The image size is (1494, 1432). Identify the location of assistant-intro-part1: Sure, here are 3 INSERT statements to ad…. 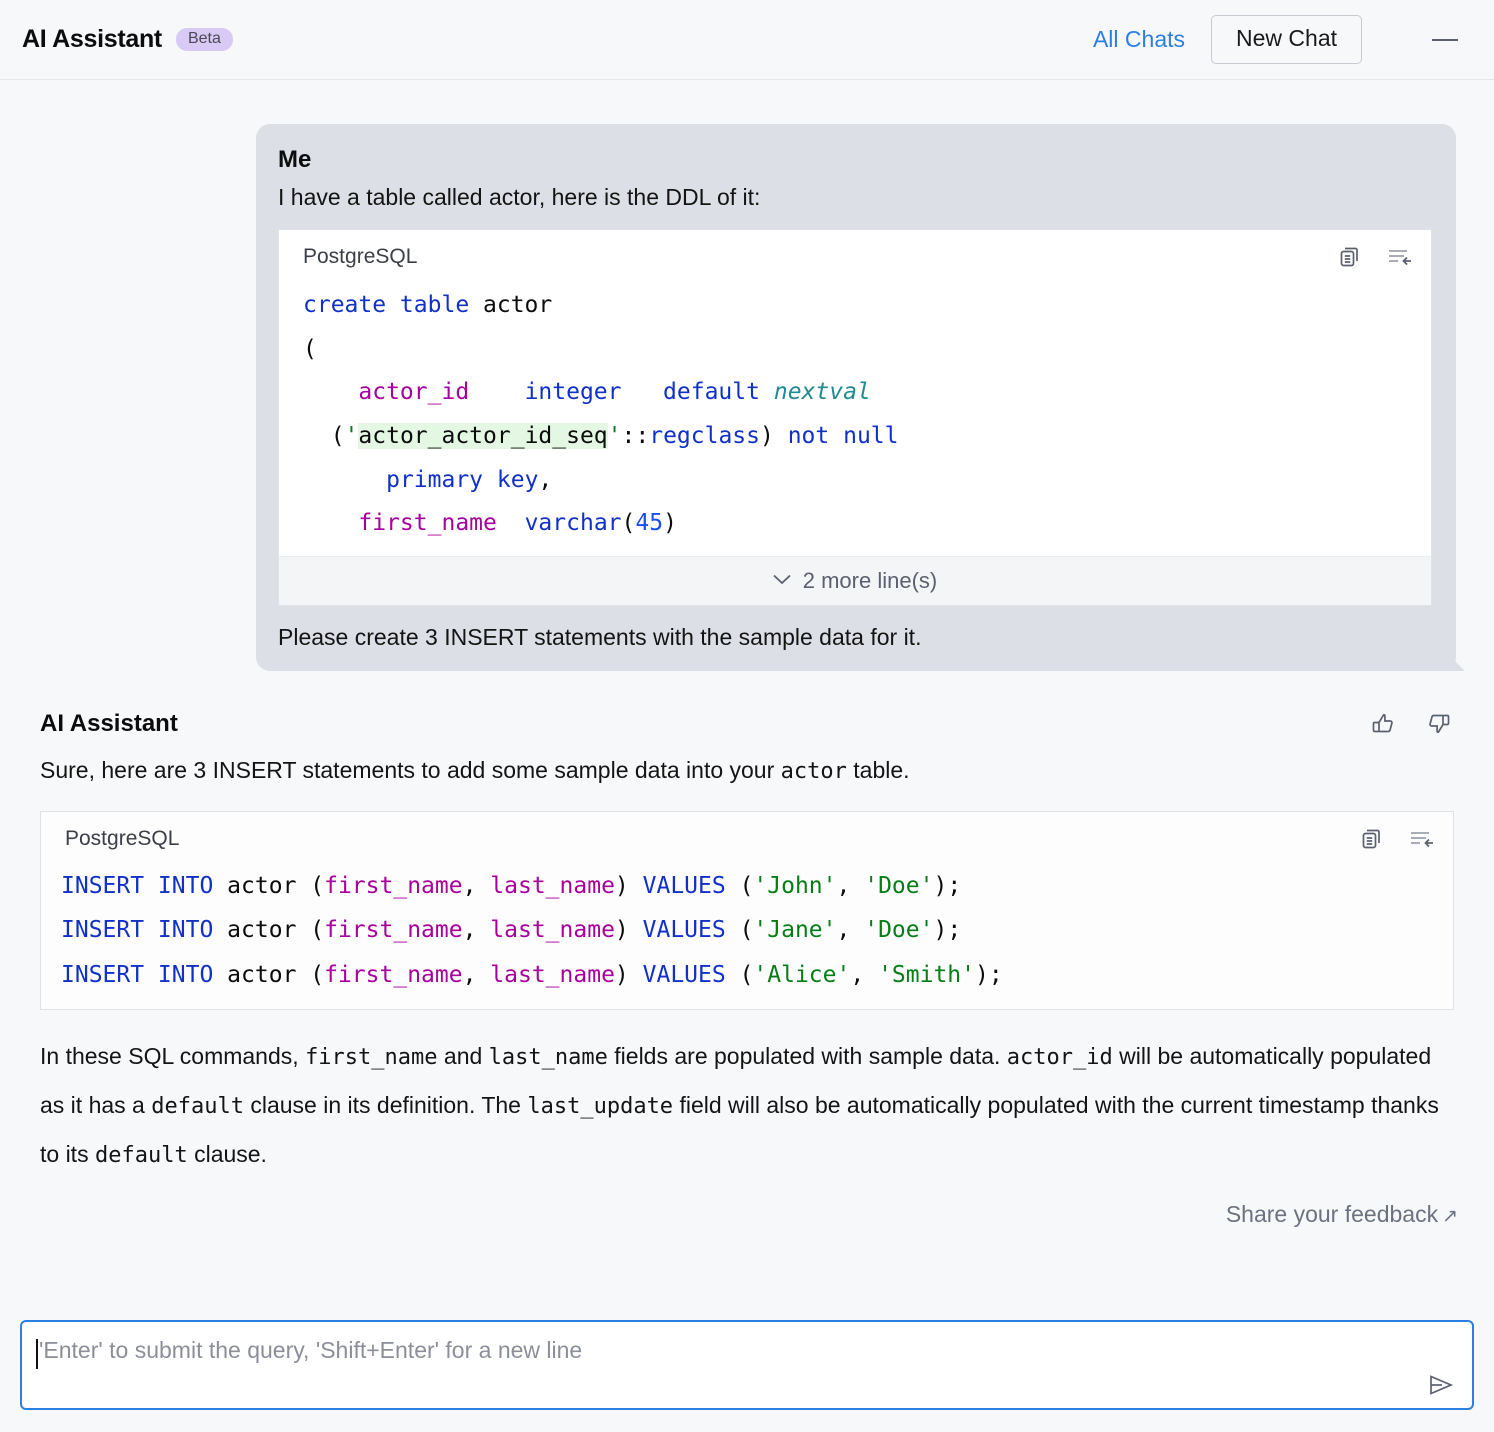
(410, 770).